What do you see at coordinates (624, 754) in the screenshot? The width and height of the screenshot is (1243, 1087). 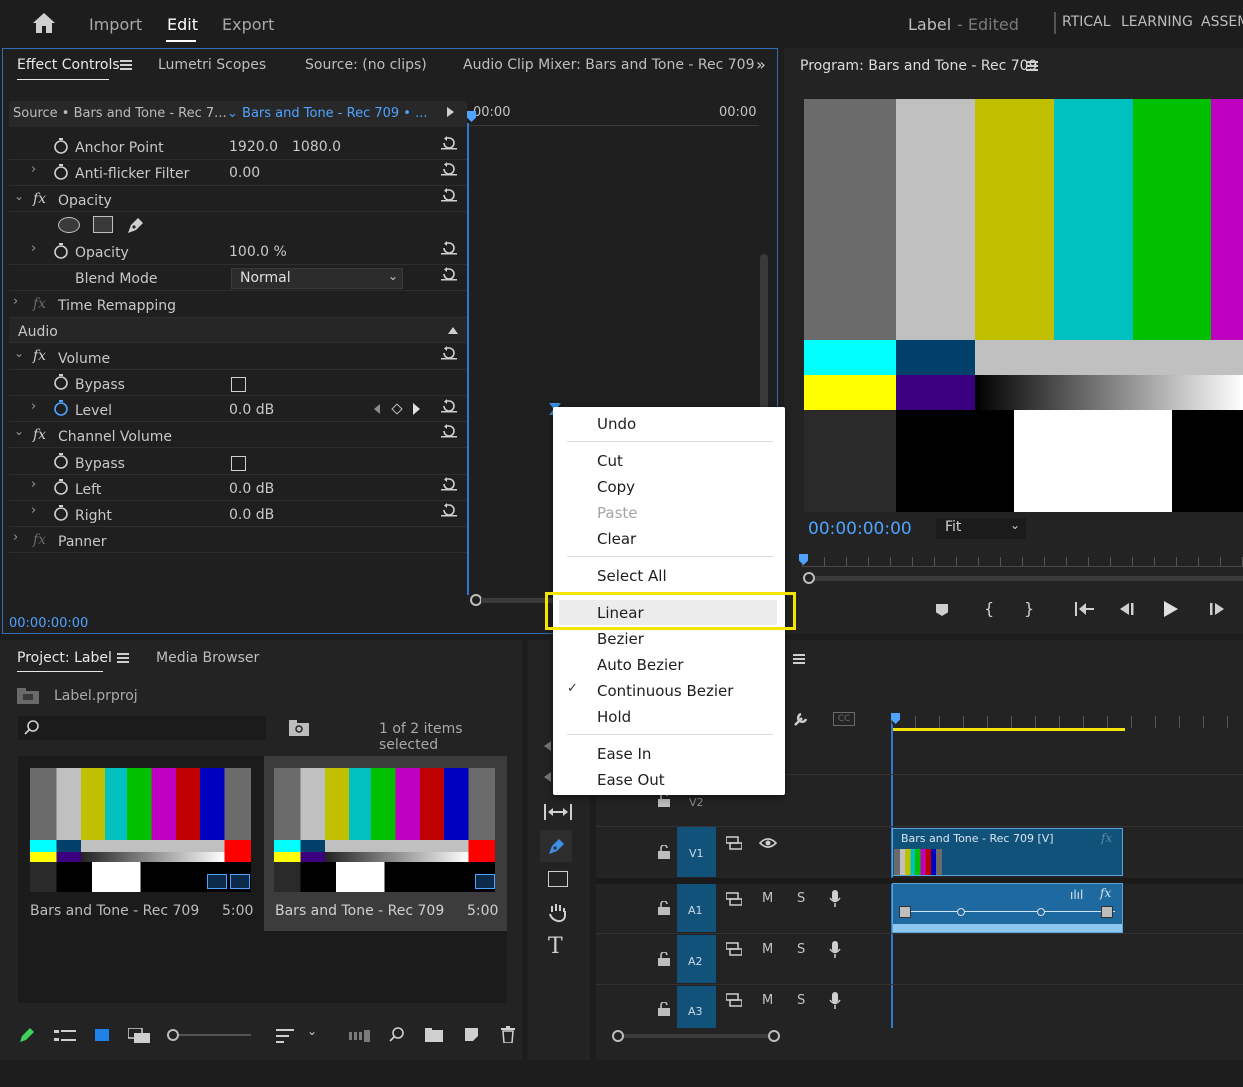 I see `menu-item-ease-in: Ease In` at bounding box center [624, 754].